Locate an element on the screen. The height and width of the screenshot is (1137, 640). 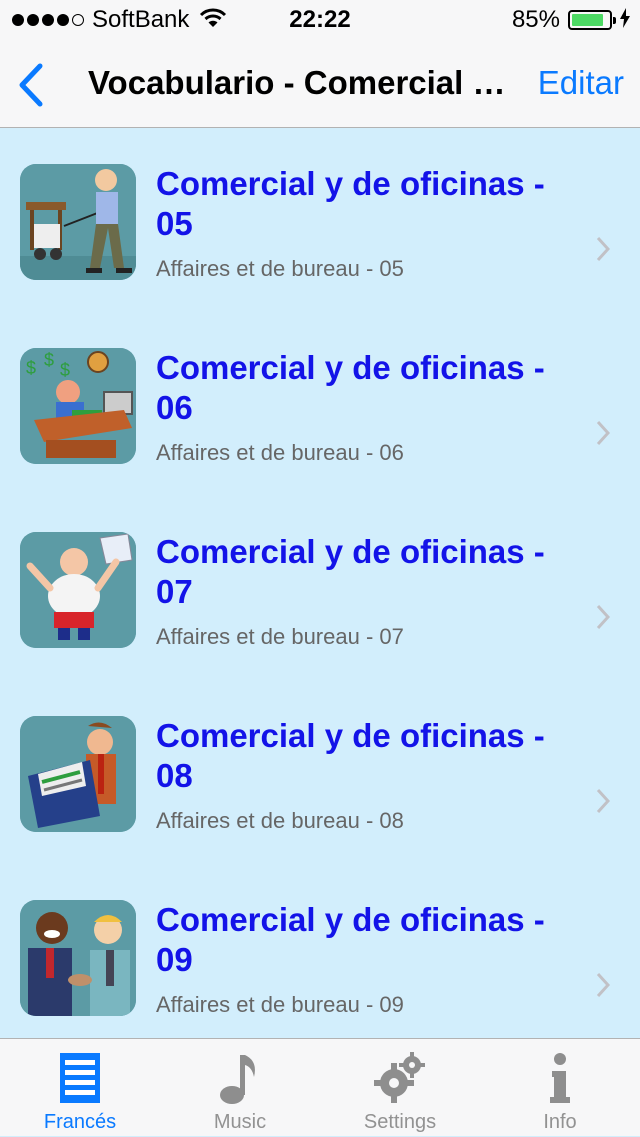
tab-settings: Settings is located at coordinates (400, 1088).